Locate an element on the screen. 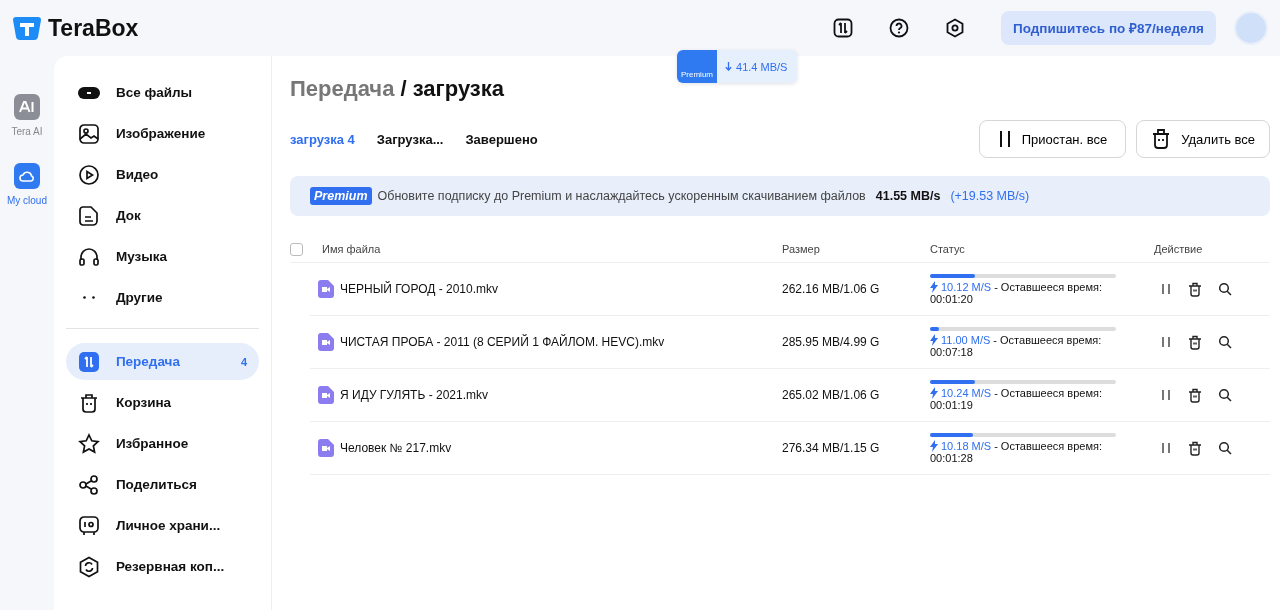 This screenshot has height=610, width=1280. logo-icon is located at coordinates (27, 28).